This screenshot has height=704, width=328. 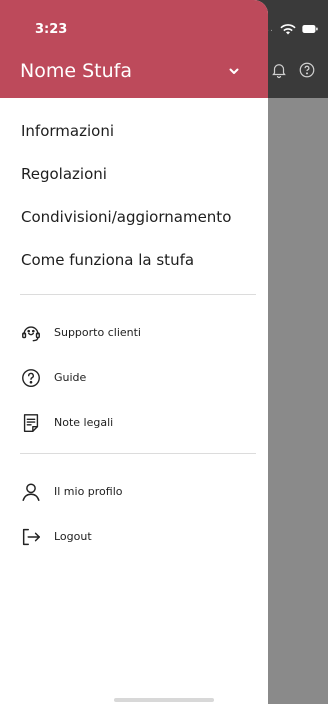 What do you see at coordinates (31, 422) in the screenshot?
I see `document-icon` at bounding box center [31, 422].